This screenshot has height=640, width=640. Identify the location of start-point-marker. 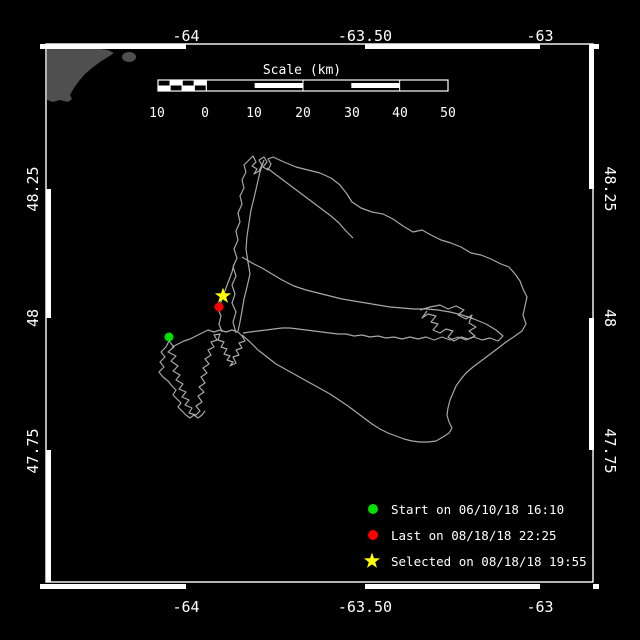
(169, 337).